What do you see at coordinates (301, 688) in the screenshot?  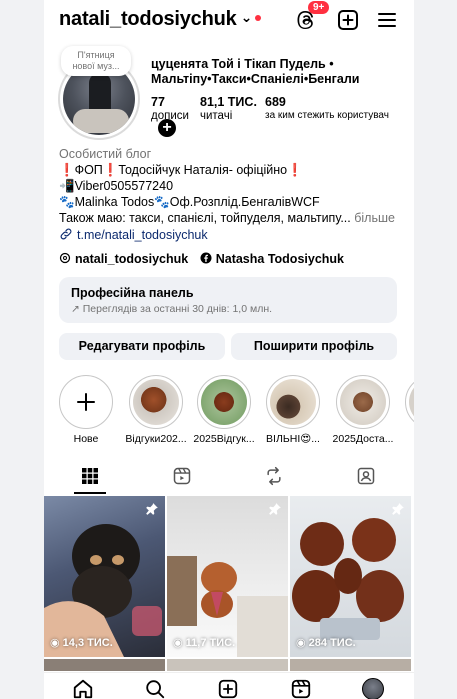 I see `reels-nav-icon` at bounding box center [301, 688].